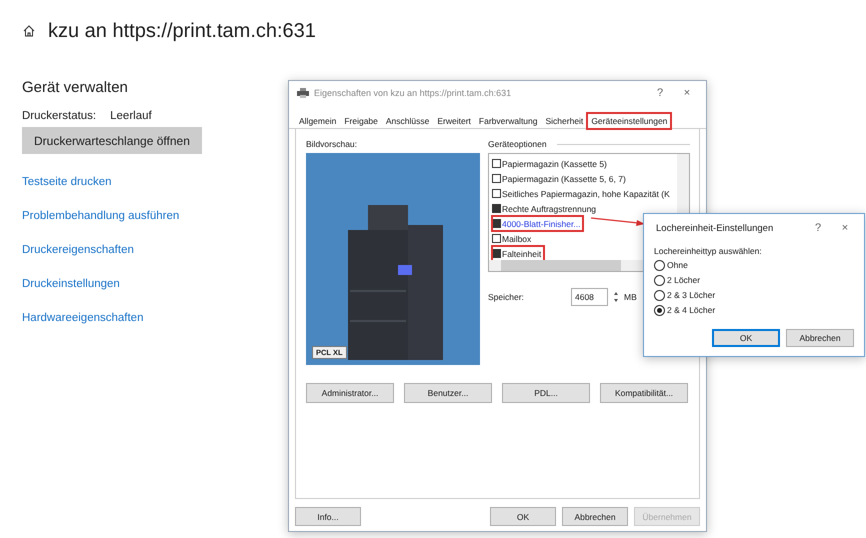 This screenshot has width=866, height=538. I want to click on radio-option: Ohne, so click(671, 265).